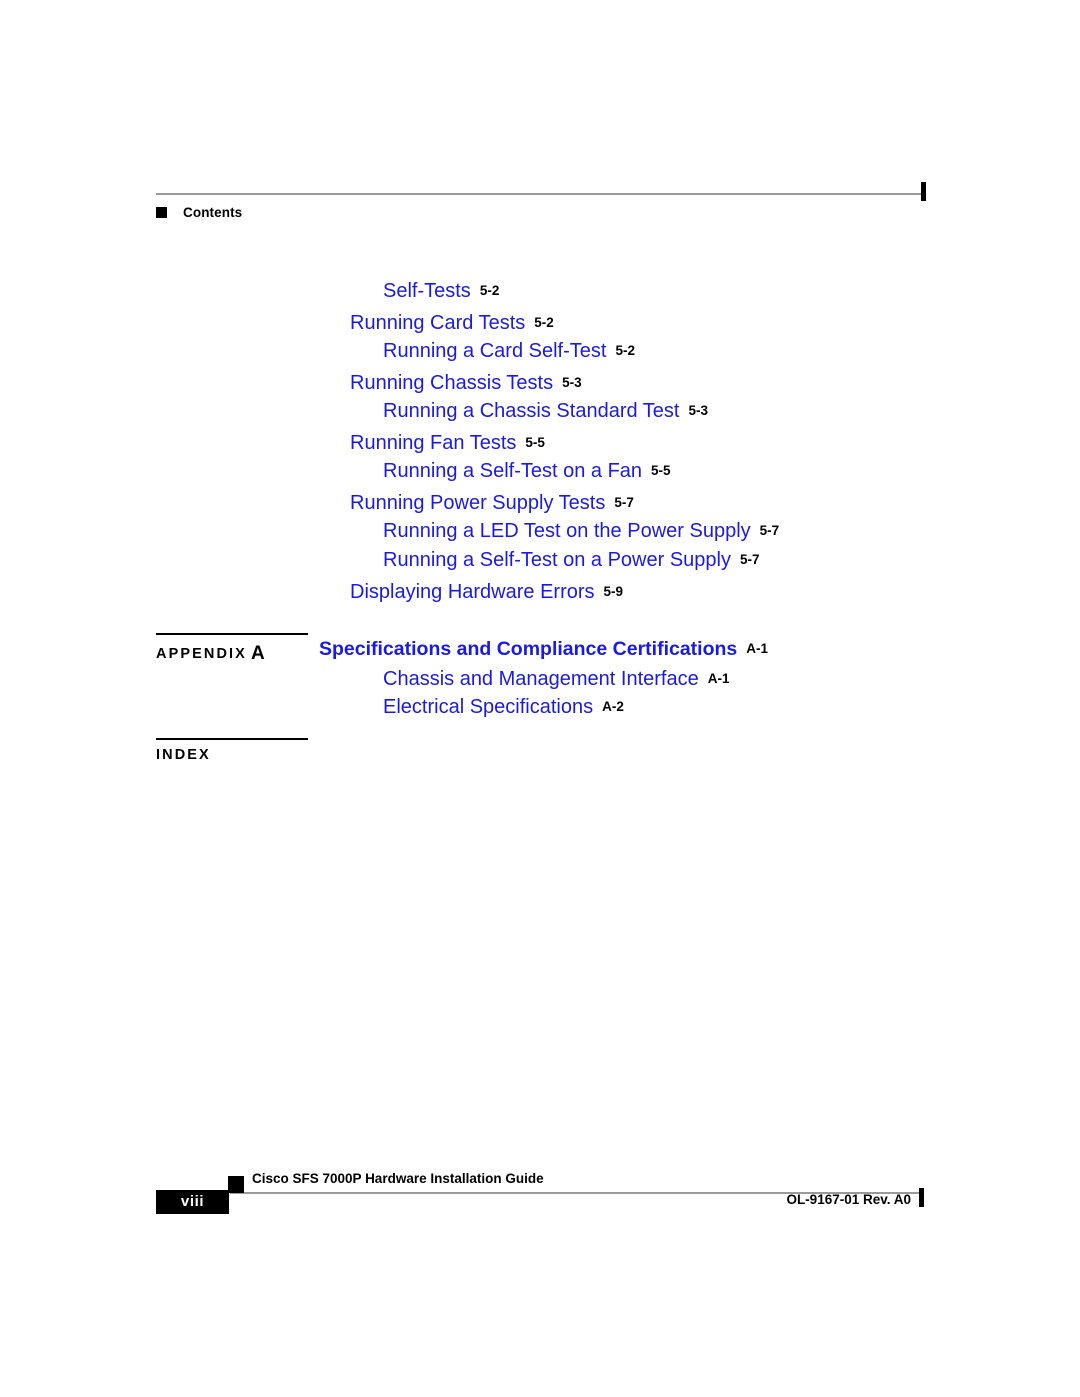  I want to click on toc-entry-title: Self-Tests, so click(427, 291).